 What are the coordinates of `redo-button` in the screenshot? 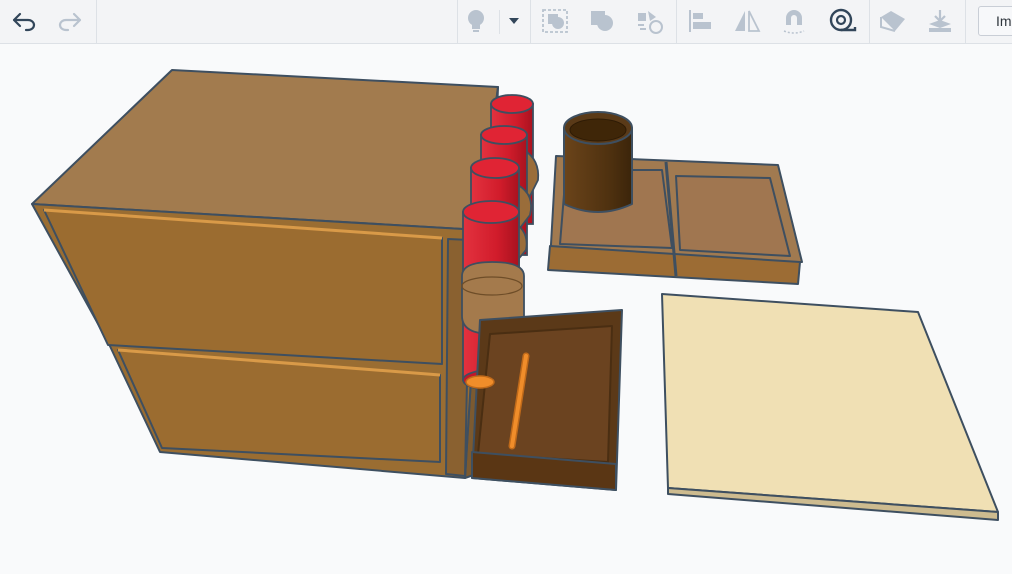 It's located at (70, 21).